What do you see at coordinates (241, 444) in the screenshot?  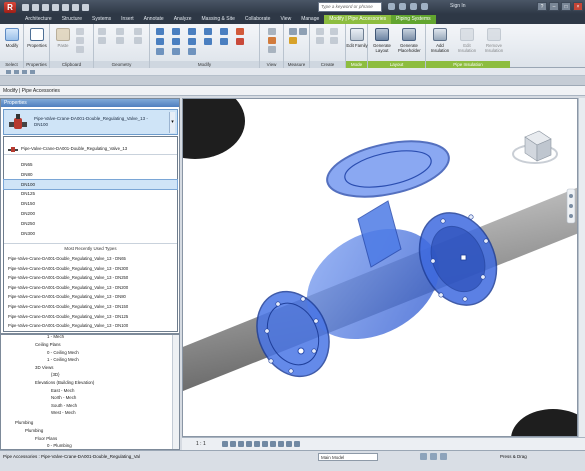 I see `sun-path-icon` at bounding box center [241, 444].